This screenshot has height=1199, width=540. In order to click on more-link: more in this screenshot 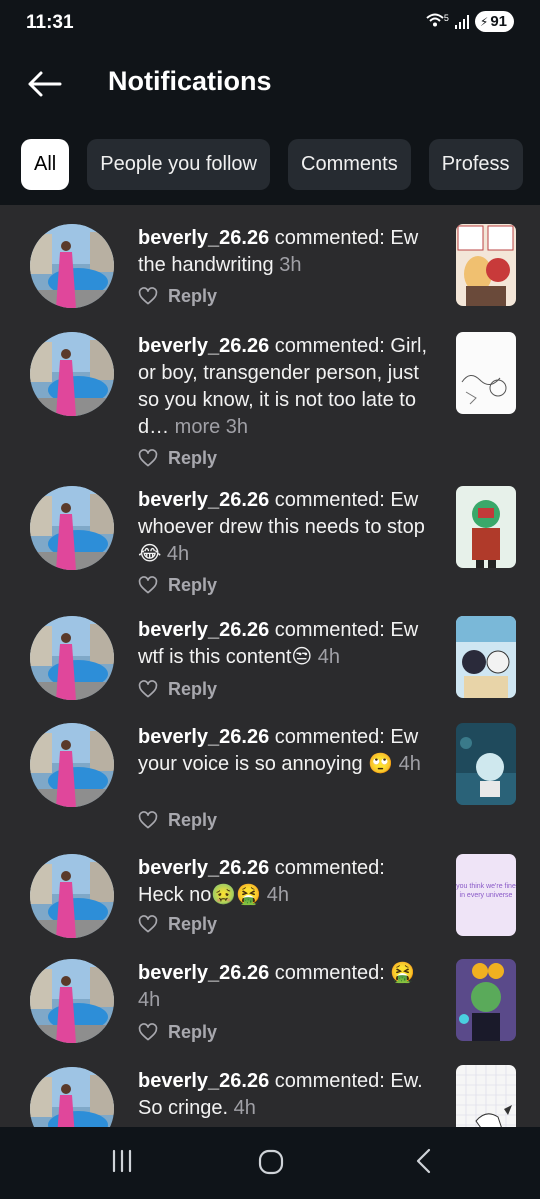, I will do `click(195, 427)`.